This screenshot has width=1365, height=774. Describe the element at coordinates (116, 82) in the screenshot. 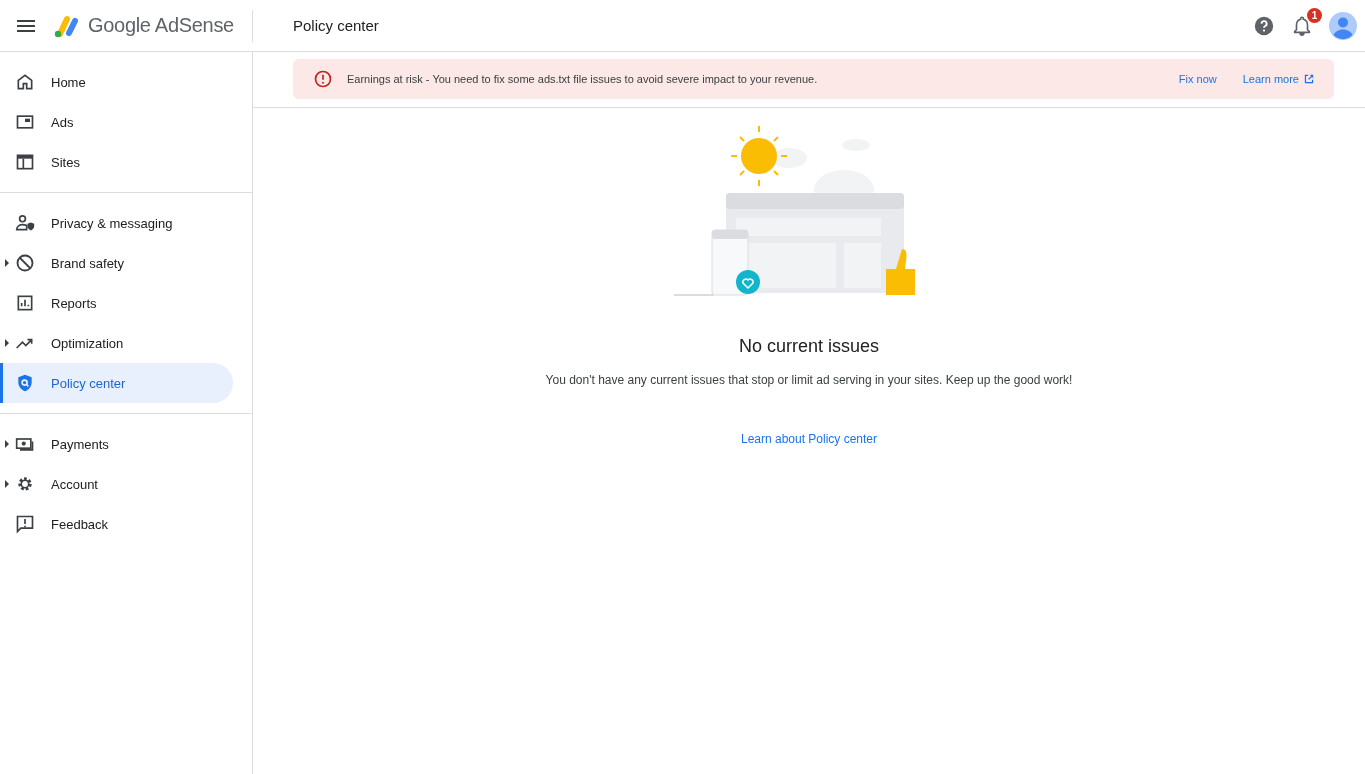

I see `nav-item: Home` at that location.